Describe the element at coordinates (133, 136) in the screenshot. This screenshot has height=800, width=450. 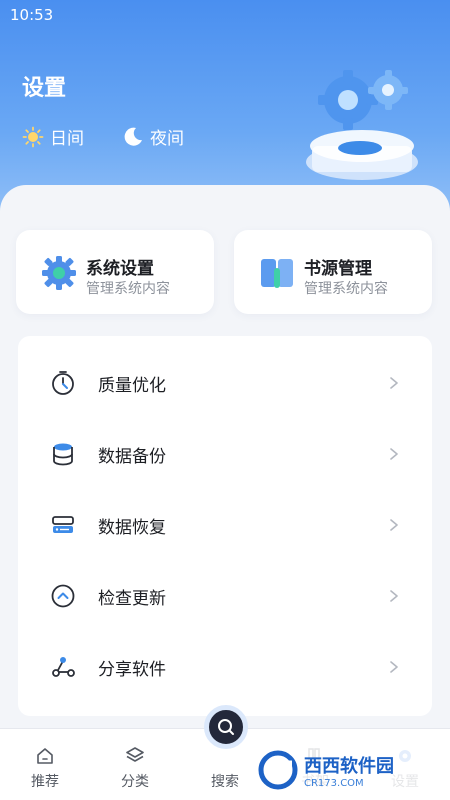
I see `moon-icon` at that location.